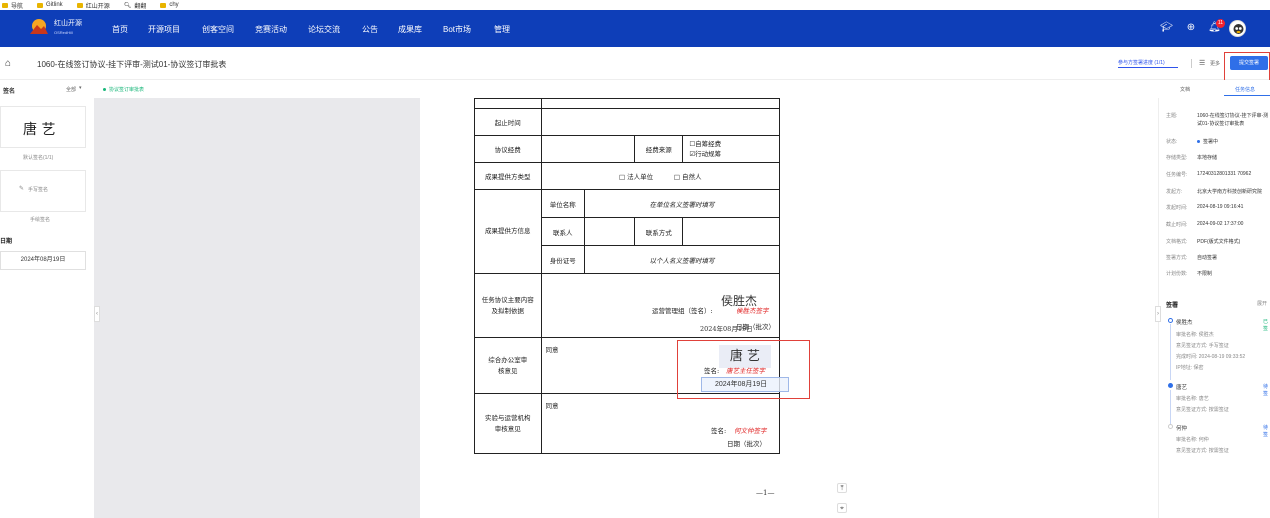  What do you see at coordinates (1219, 242) in the screenshot?
I see `format-value: PDF(版式文件格式)` at bounding box center [1219, 242].